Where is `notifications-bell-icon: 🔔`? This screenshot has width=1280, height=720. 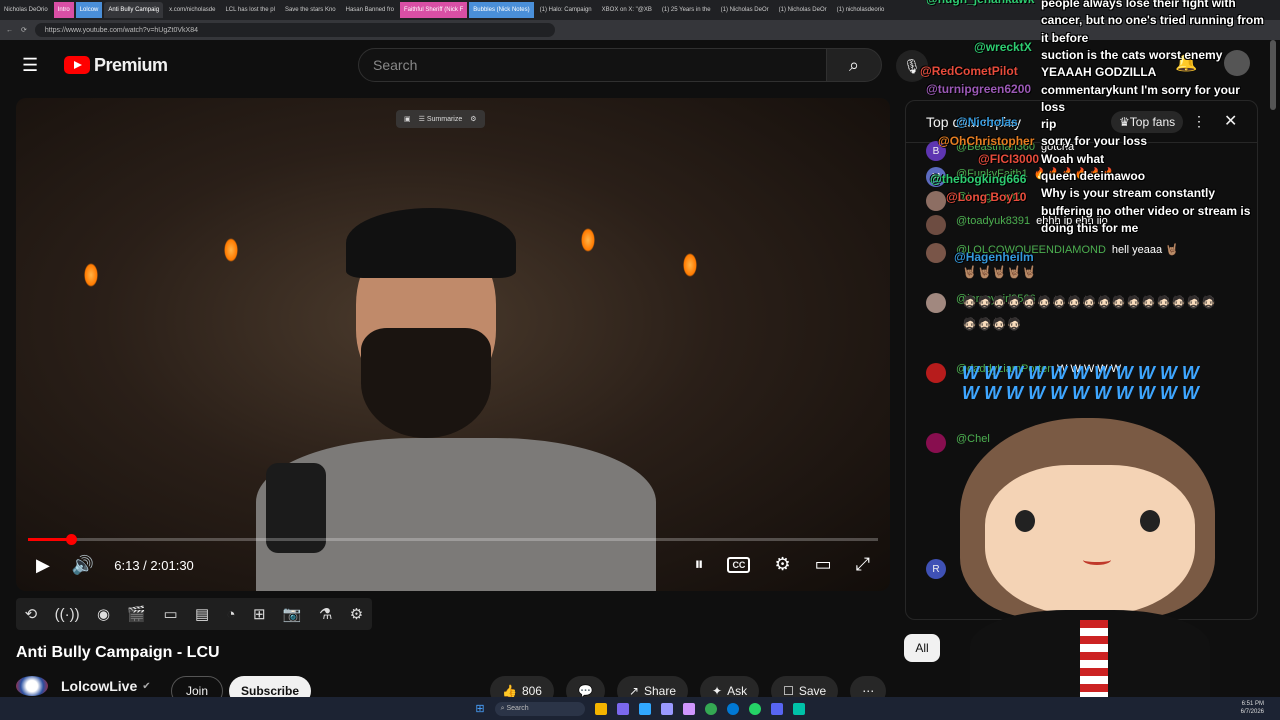
notifications-bell-icon: 🔔 is located at coordinates (1186, 62).